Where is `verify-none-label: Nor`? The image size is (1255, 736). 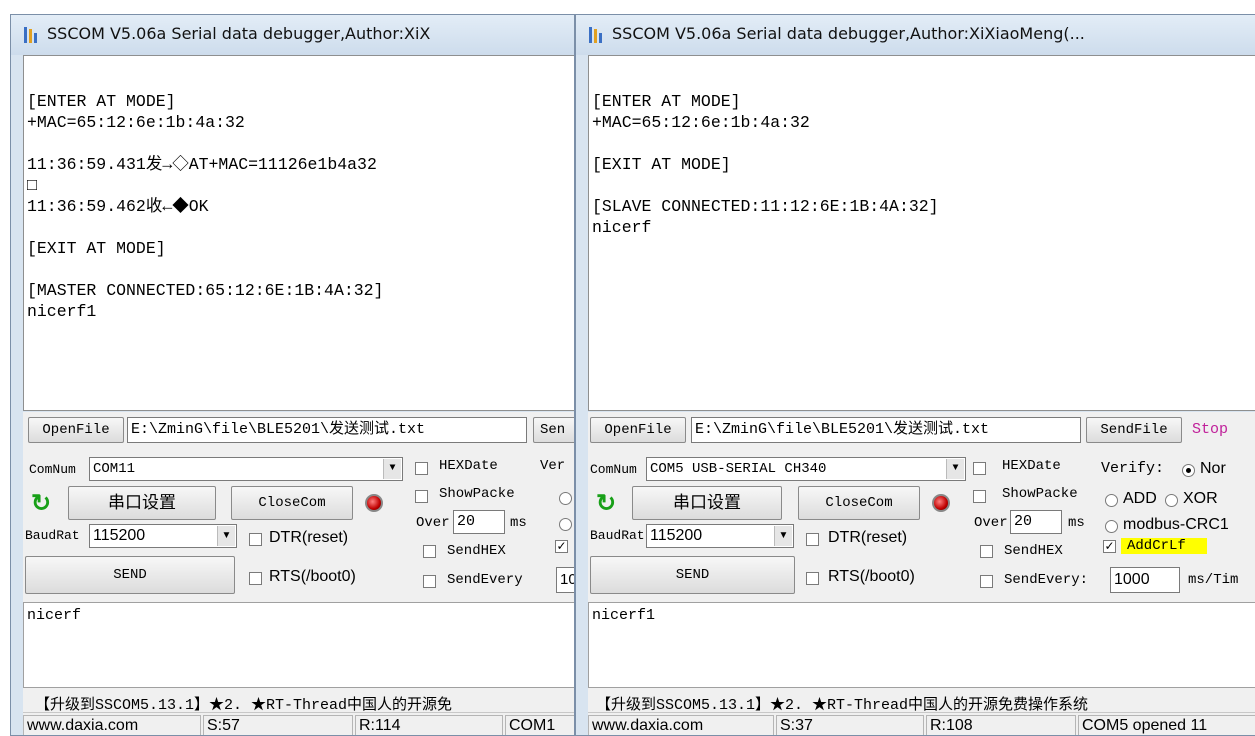 verify-none-label: Nor is located at coordinates (1213, 468).